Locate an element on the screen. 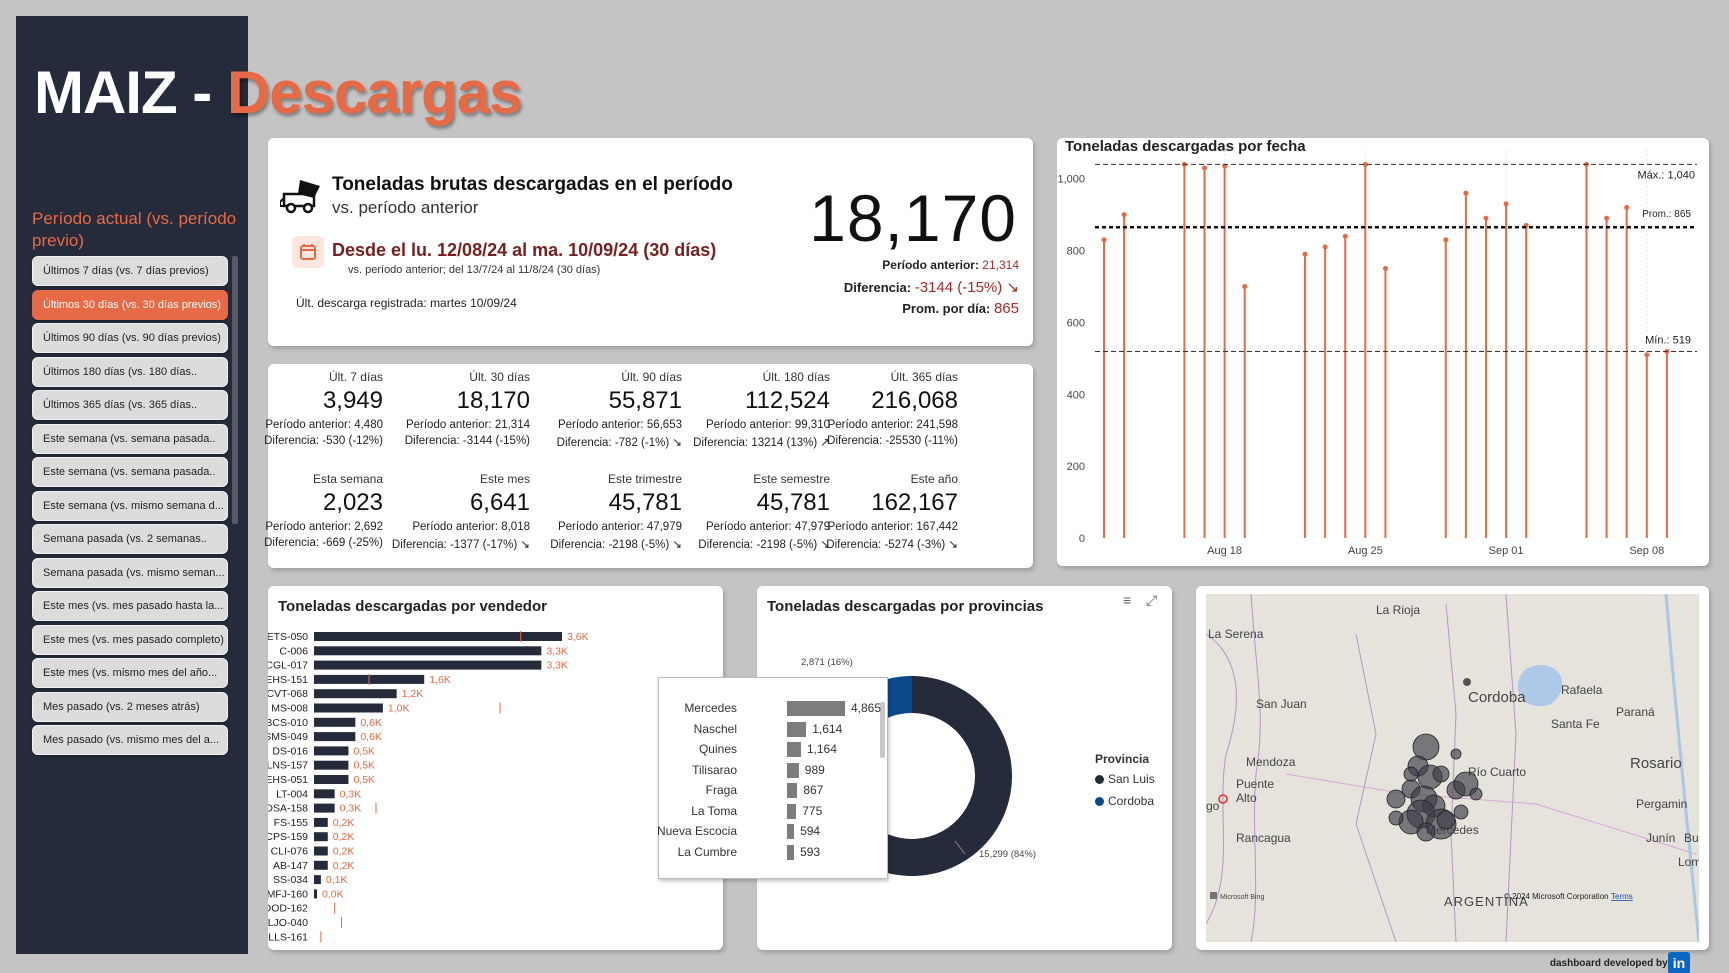 This screenshot has width=1729, height=973. map-place-label: Alto is located at coordinates (1246, 798).